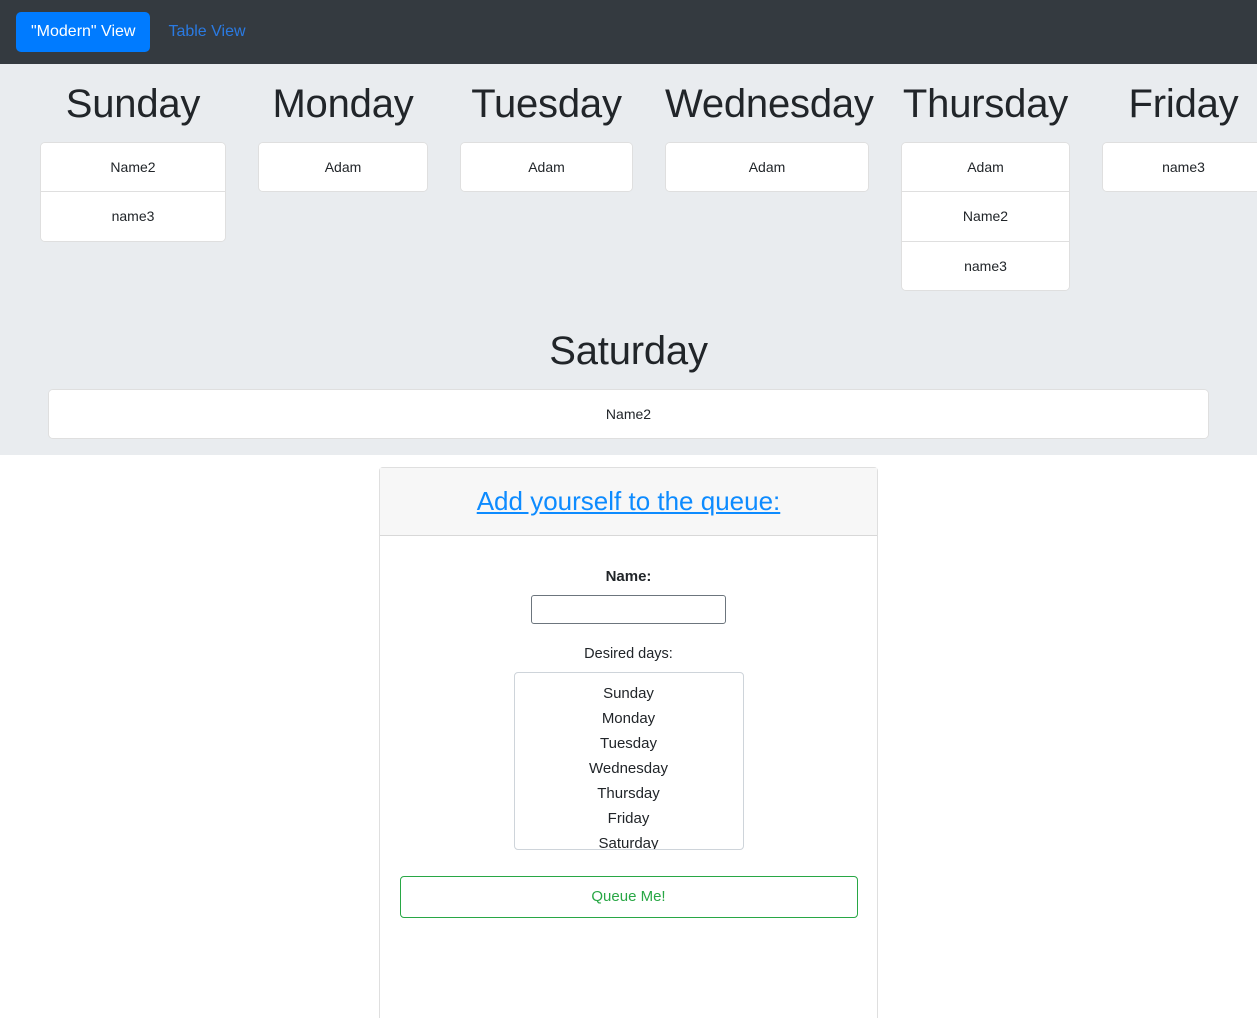 The width and height of the screenshot is (1257, 1018). What do you see at coordinates (133, 104) in the screenshot?
I see `day-title-sunday: Sunday` at bounding box center [133, 104].